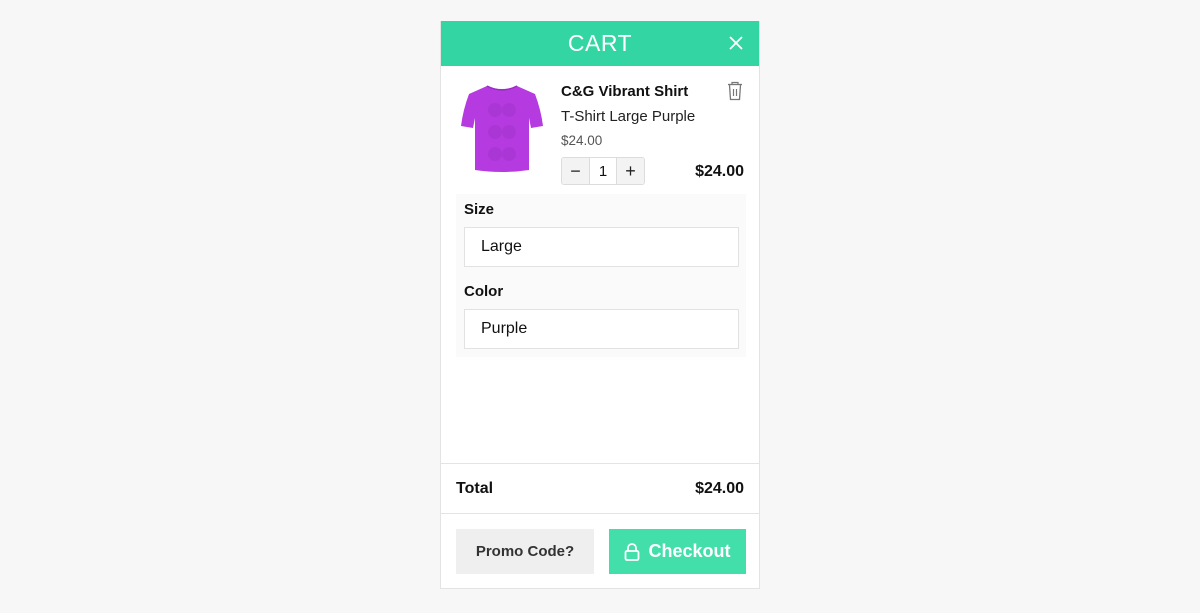 This screenshot has height=613, width=1200. Describe the element at coordinates (719, 171) in the screenshot. I see `line-total: $24.00` at that location.